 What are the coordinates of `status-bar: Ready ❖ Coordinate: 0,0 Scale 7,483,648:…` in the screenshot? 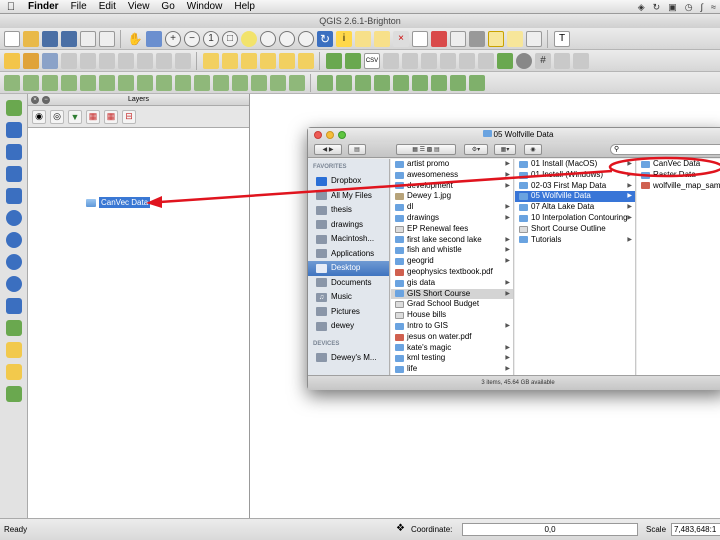 It's located at (360, 529).